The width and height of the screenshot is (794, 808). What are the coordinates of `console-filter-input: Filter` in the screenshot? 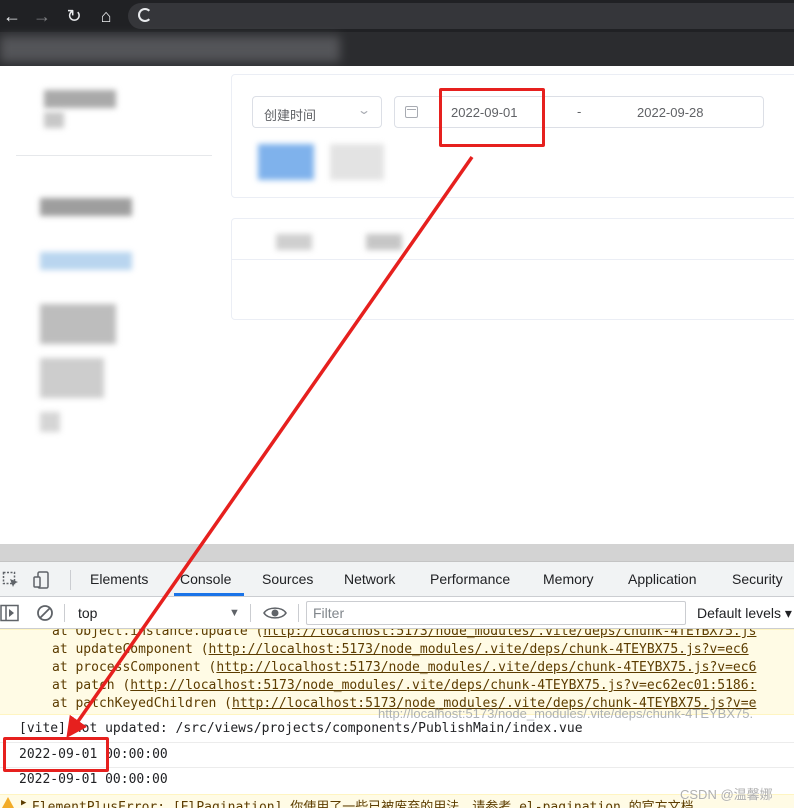 It's located at (496, 613).